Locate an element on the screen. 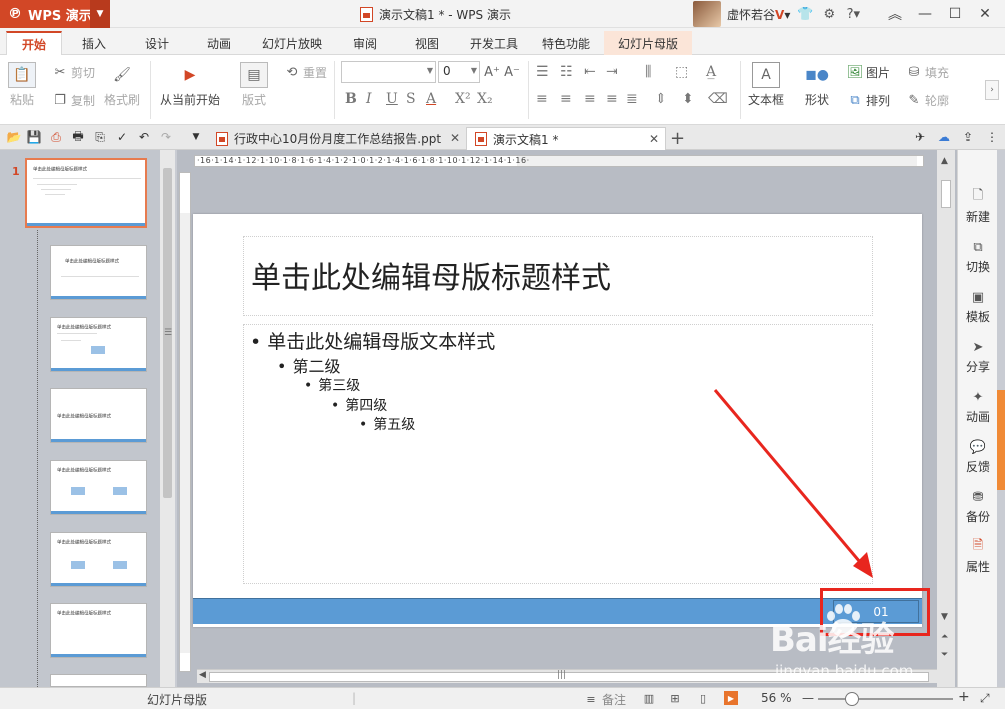 Image resolution: width=1005 pixels, height=709 pixels. sidebar-backup: ⛃ 备份 is located at coordinates (978, 506).